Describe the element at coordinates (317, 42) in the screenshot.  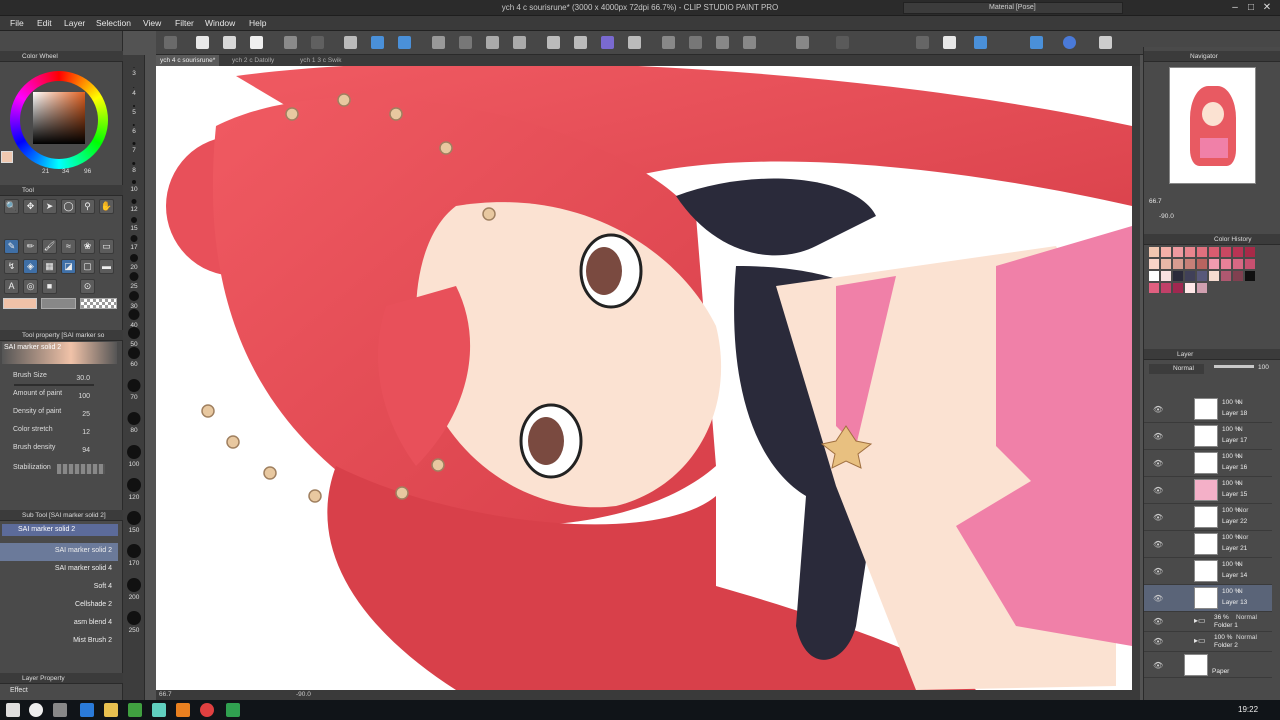
I see `redo-icon` at that location.